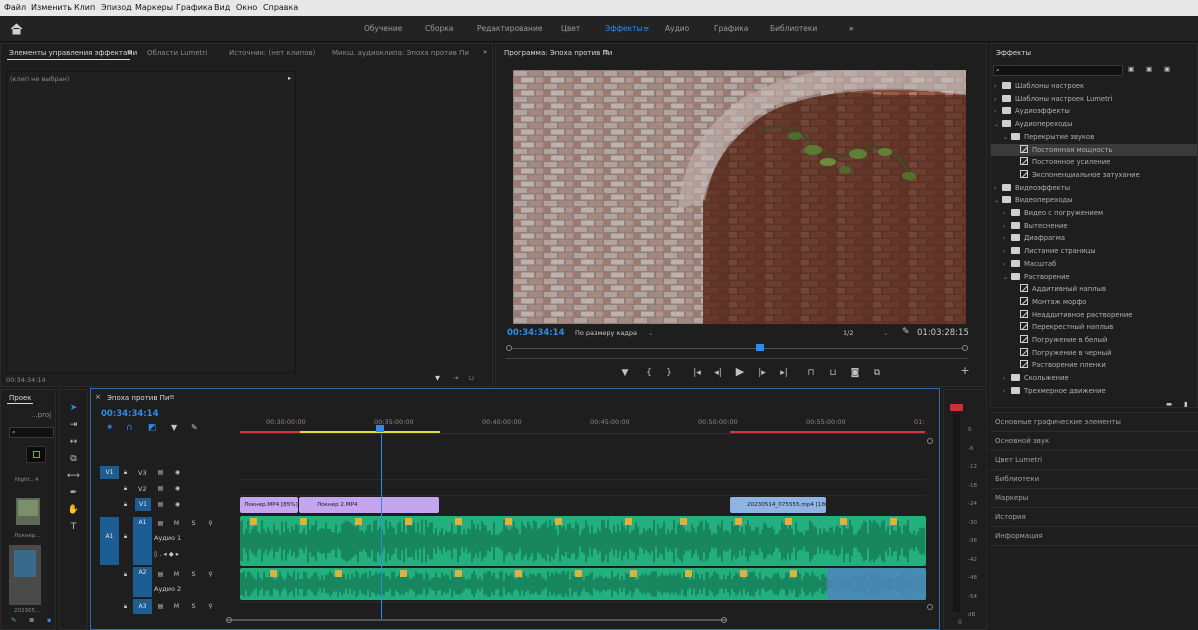  What do you see at coordinates (1131, 69) in the screenshot?
I see `accelerated-effects-icon: ▣` at bounding box center [1131, 69].